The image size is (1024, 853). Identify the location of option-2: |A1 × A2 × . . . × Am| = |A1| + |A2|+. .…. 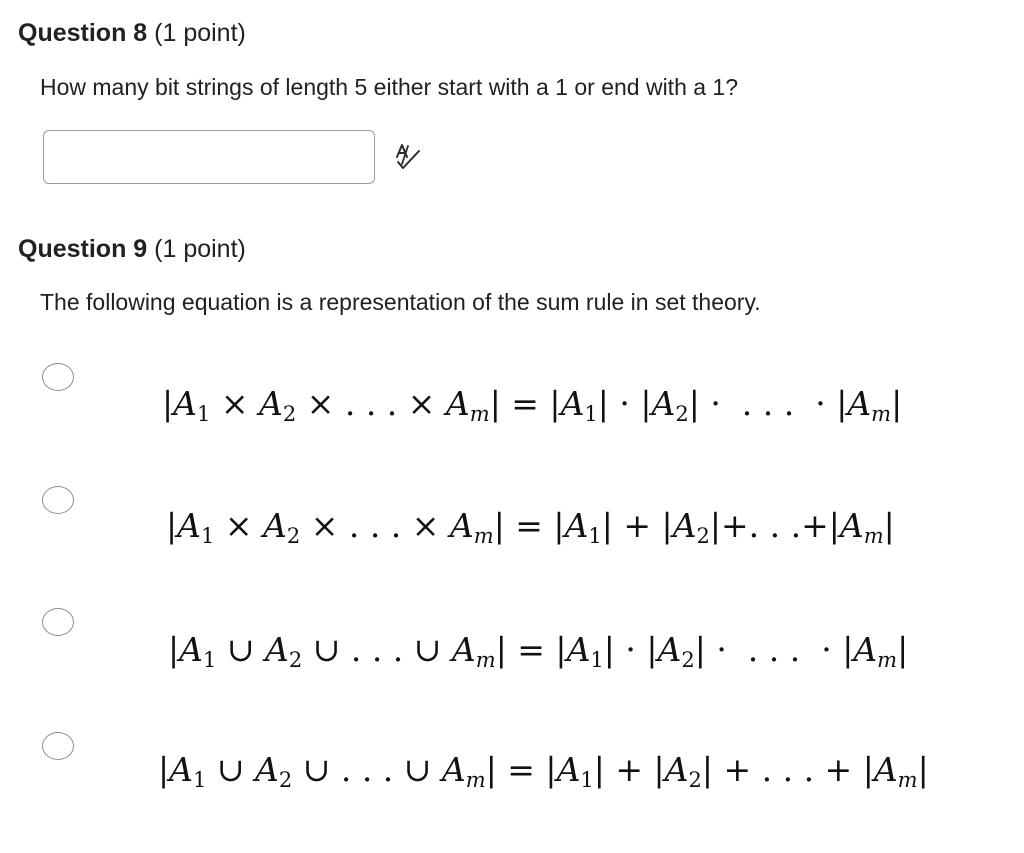
(512, 519).